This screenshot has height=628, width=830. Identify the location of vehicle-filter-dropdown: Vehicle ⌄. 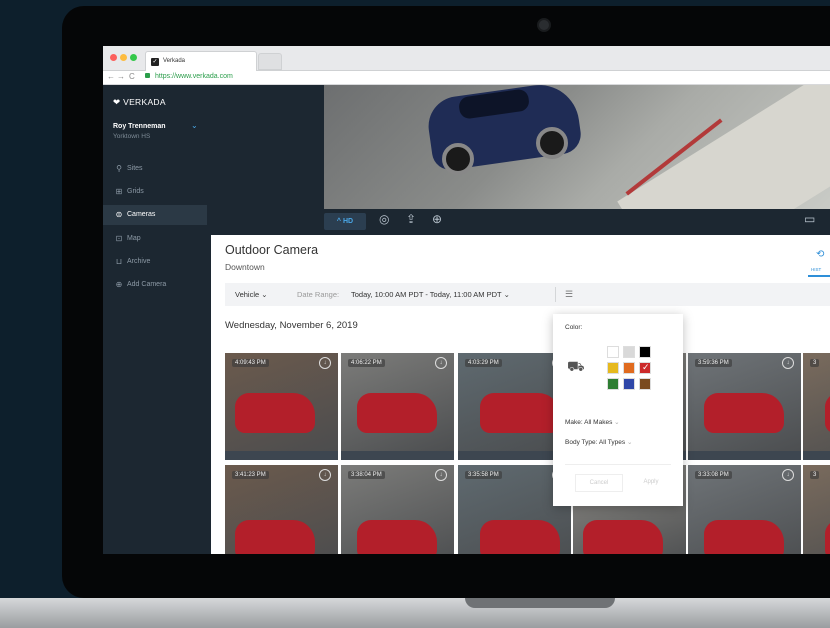
(251, 294).